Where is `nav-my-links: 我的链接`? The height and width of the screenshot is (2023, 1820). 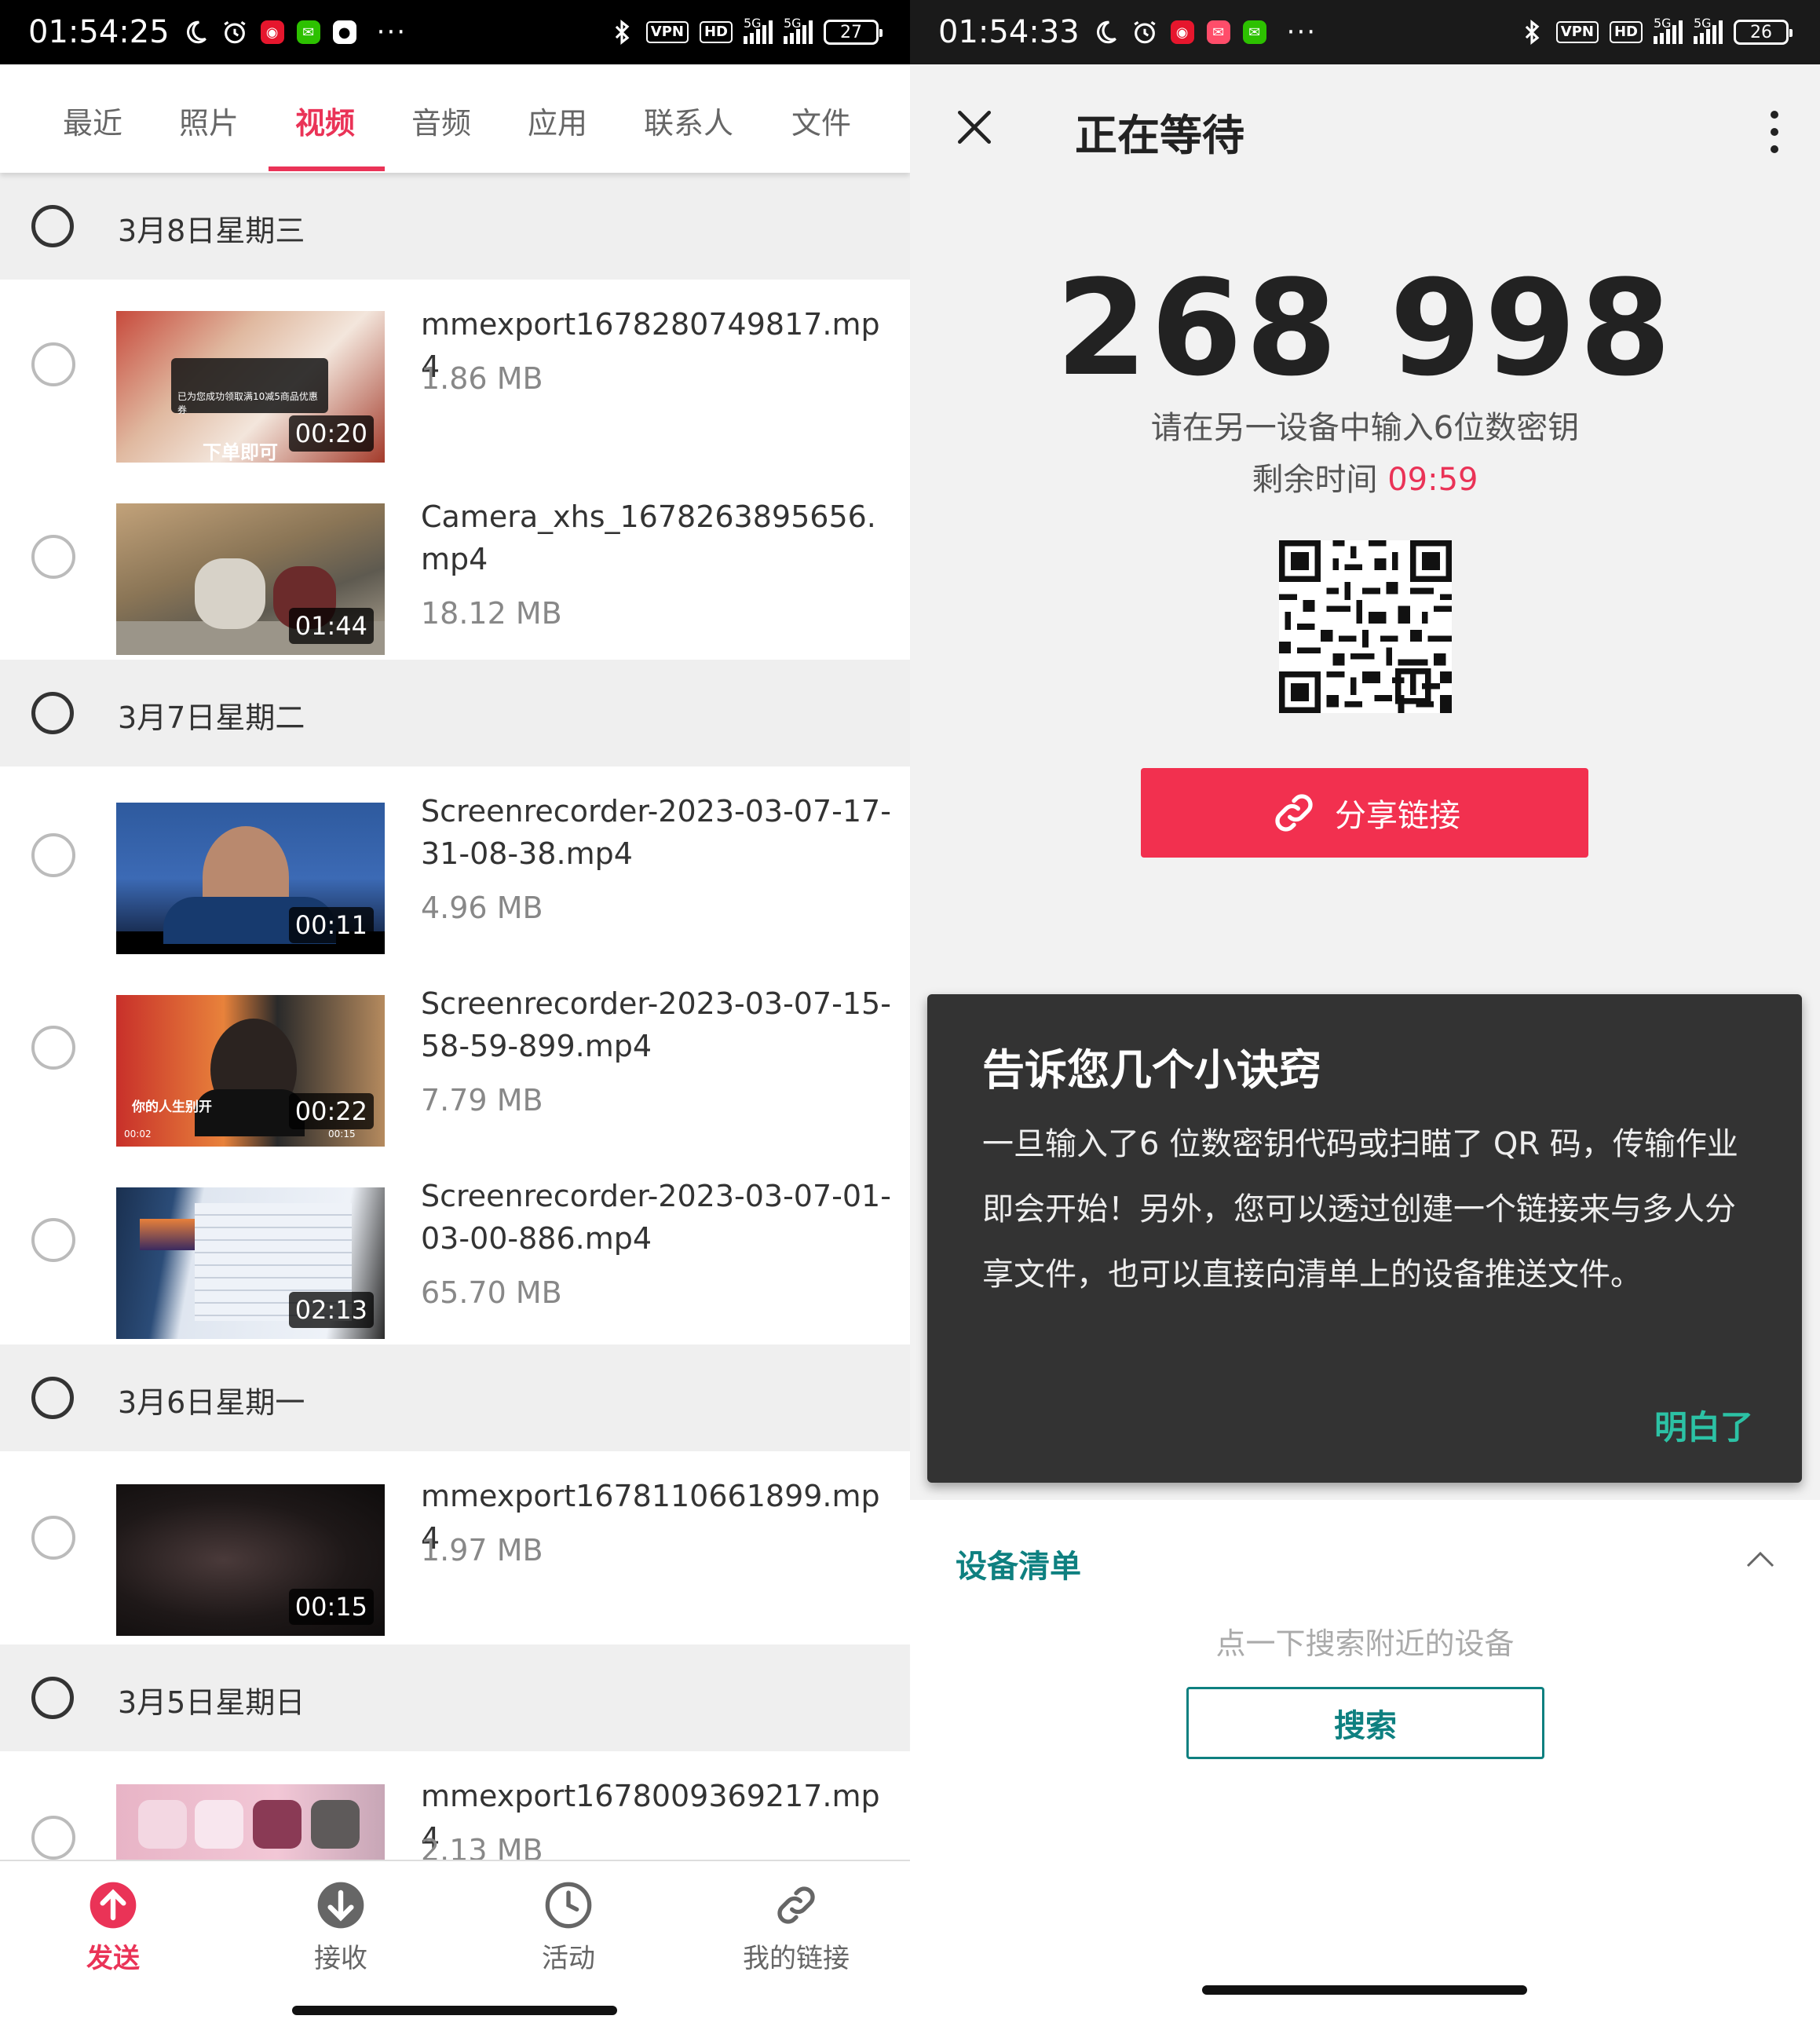
nav-my-links: 我的链接 is located at coordinates (796, 1927).